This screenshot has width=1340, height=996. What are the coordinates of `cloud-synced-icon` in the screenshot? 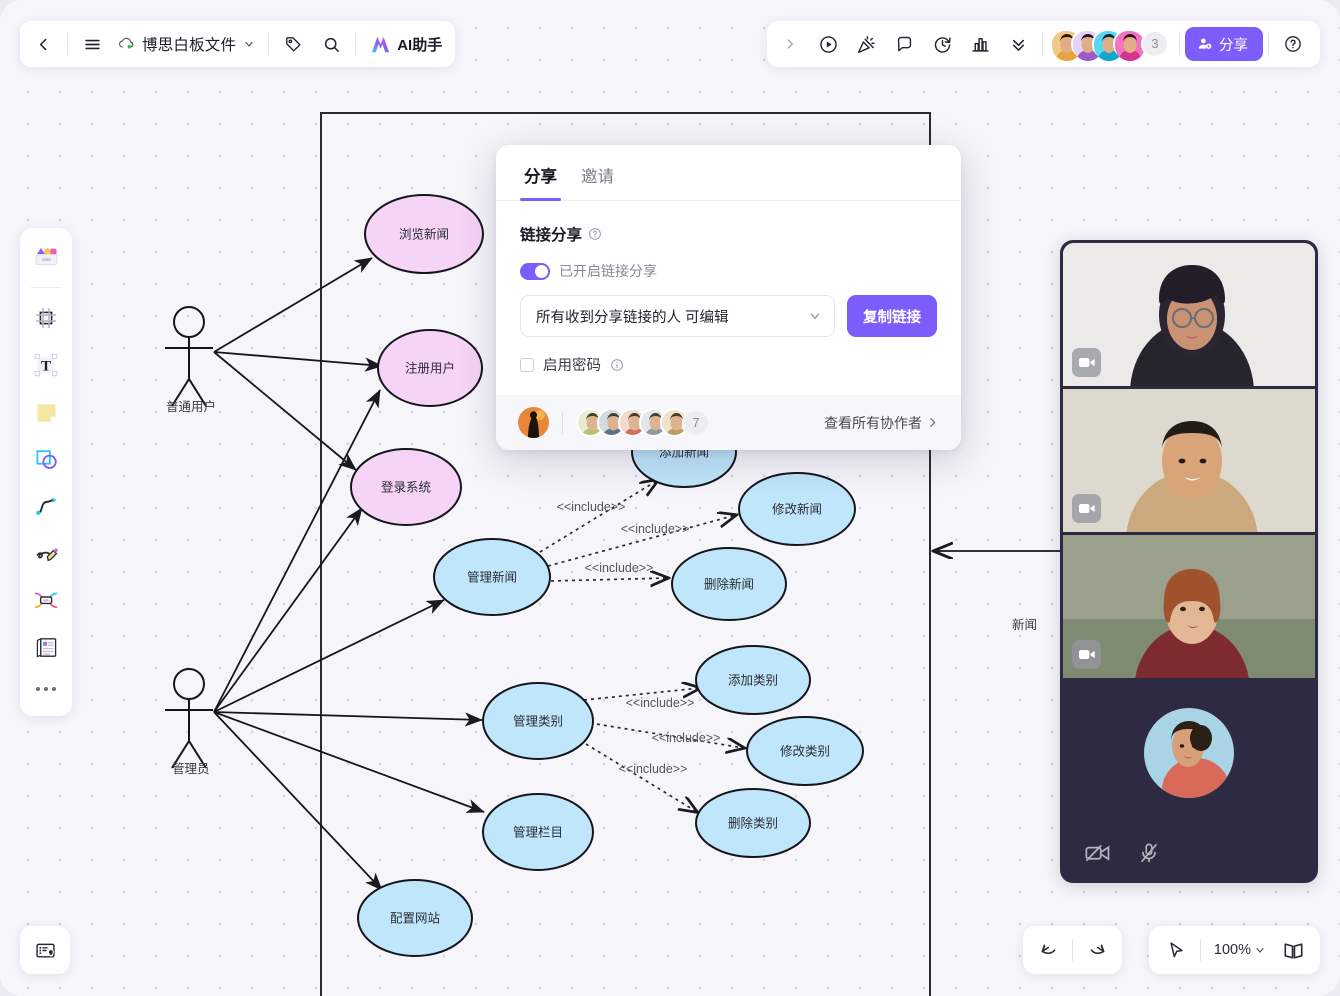 It's located at (126, 43).